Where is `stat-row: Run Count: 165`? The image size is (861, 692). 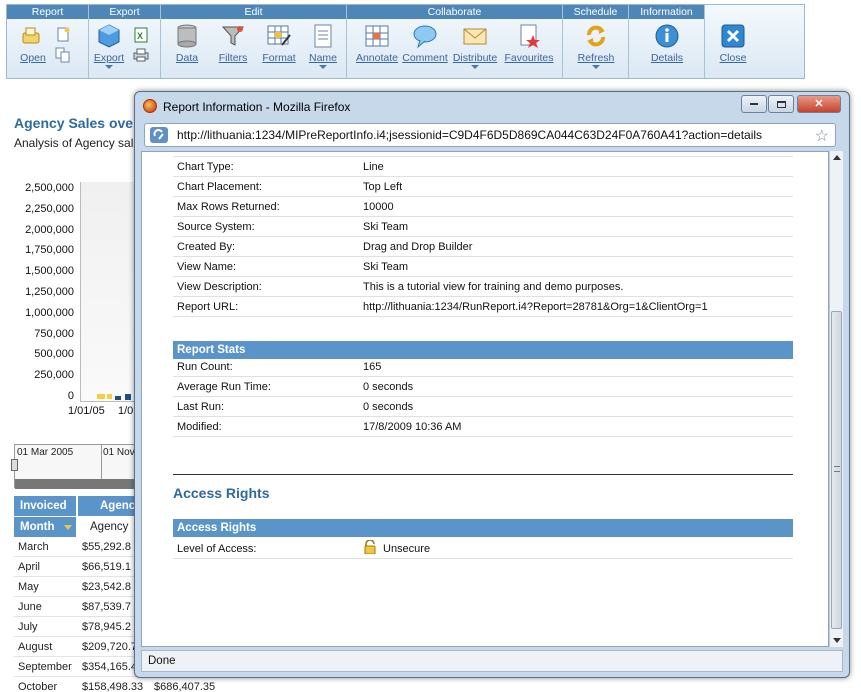
stat-row: Run Count: 165 is located at coordinates (483, 367).